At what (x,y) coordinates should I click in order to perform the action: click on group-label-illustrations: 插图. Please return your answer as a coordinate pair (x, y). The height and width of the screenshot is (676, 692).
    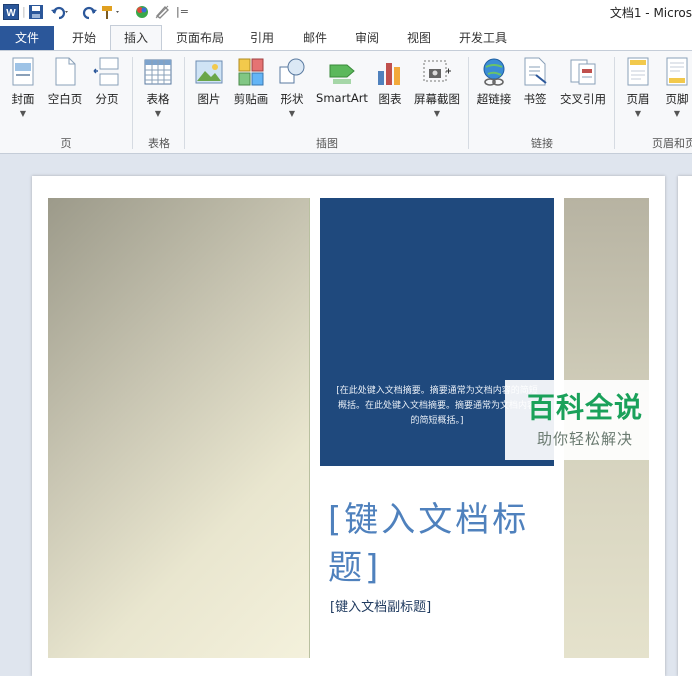
    Looking at the image, I should click on (327, 143).